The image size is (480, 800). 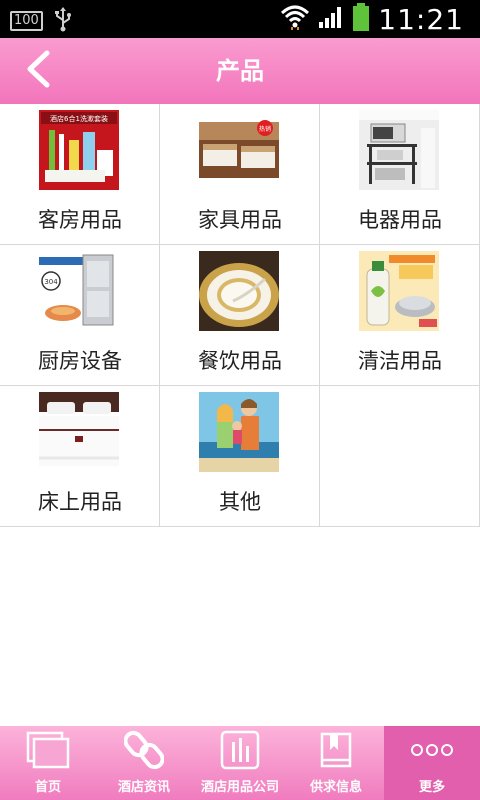 I want to click on pages-icon, so click(x=48, y=752).